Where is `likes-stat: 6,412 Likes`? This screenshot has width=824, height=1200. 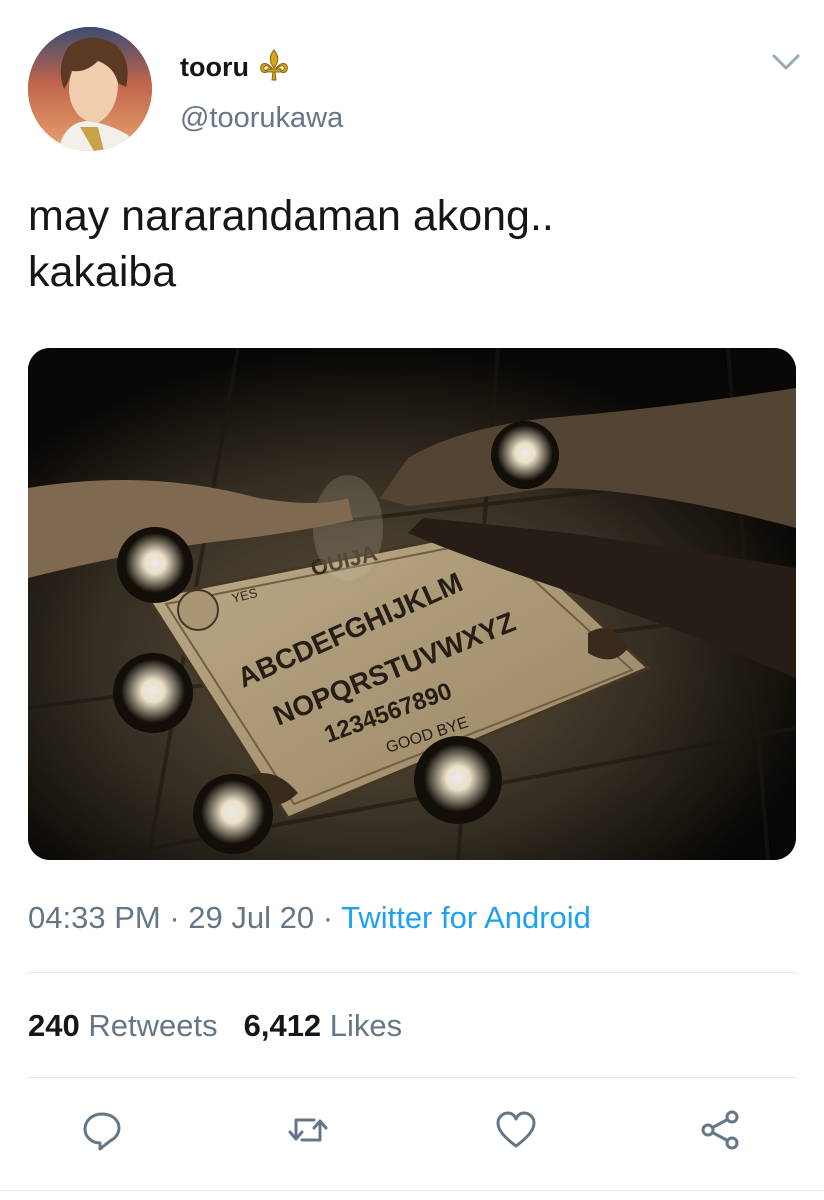
likes-stat: 6,412 Likes is located at coordinates (323, 1025).